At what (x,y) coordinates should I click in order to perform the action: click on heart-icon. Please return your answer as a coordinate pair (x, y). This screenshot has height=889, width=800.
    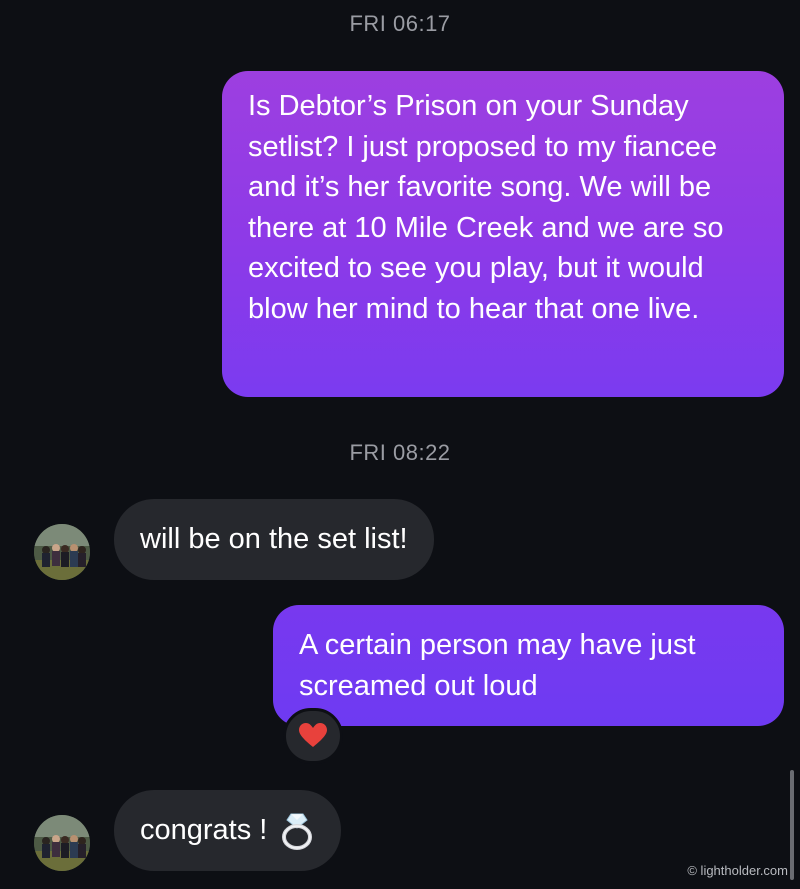
    Looking at the image, I should click on (313, 735).